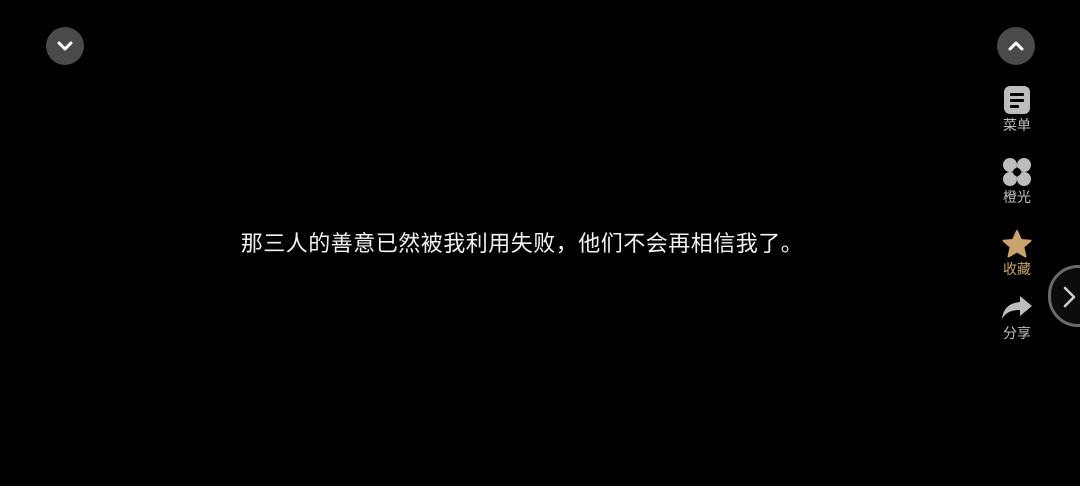 The height and width of the screenshot is (486, 1080). Describe the element at coordinates (1017, 270) in the screenshot. I see `favorite-label: 收藏` at that location.